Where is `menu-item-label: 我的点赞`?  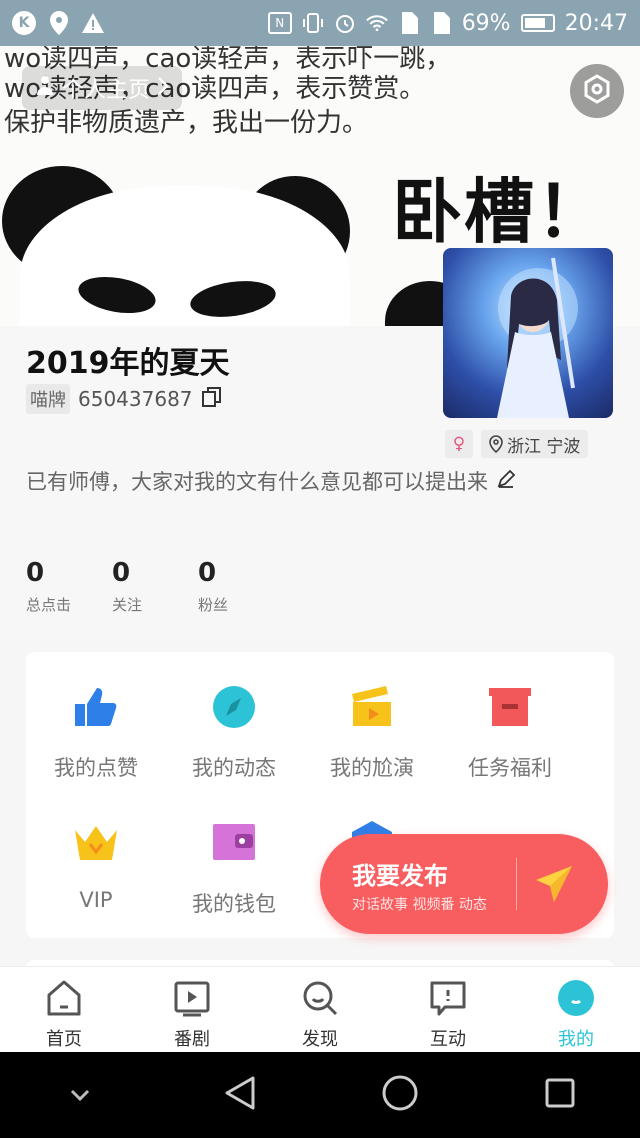
menu-item-label: 我的点赞 is located at coordinates (96, 768).